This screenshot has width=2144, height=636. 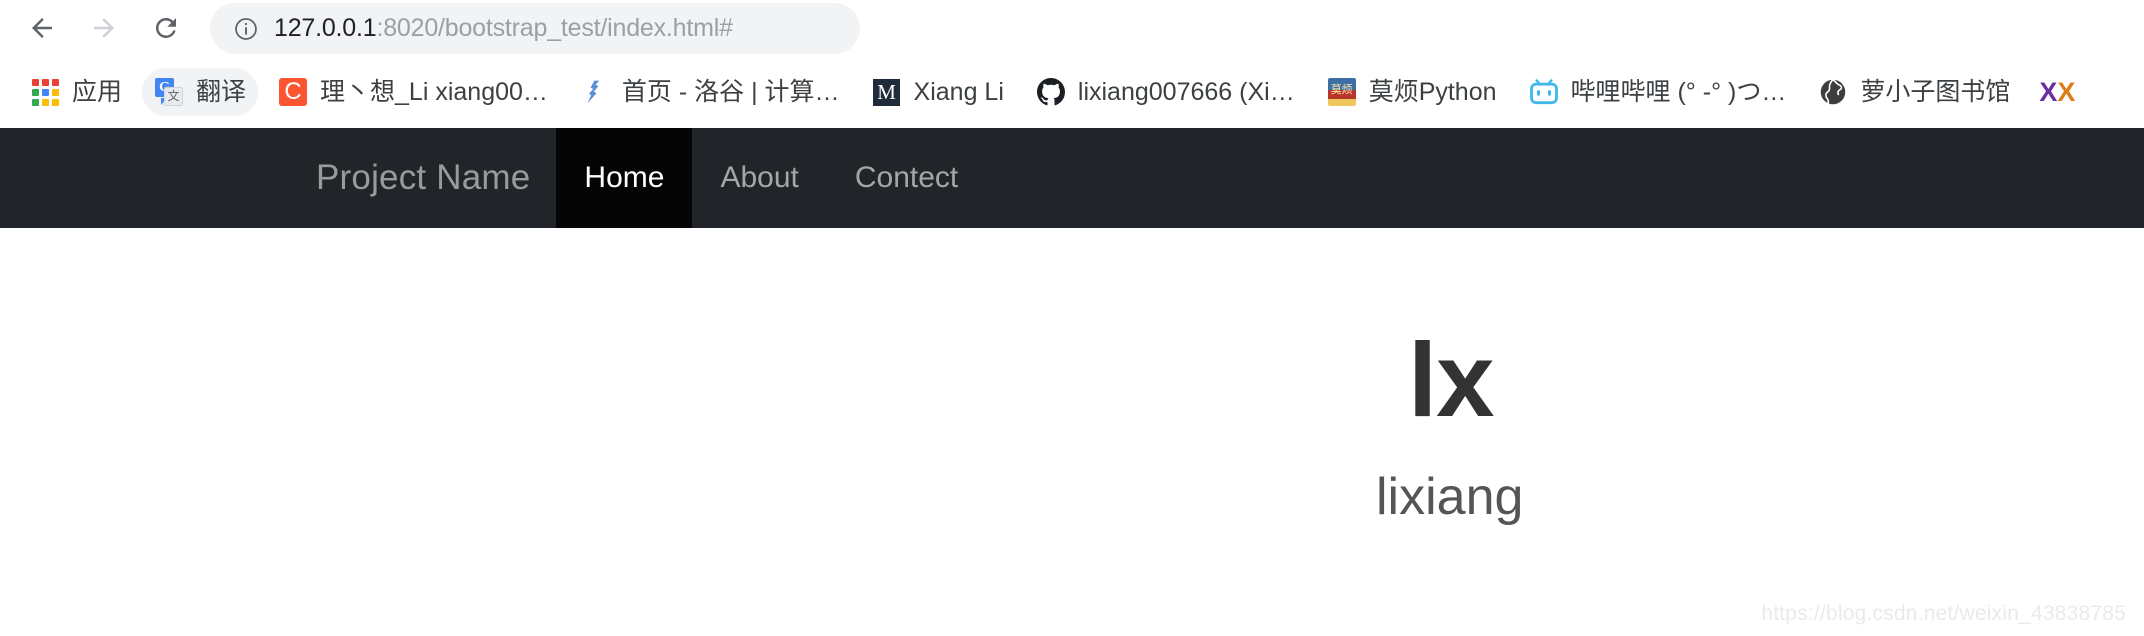 I want to click on medium-letter: M, so click(x=887, y=92).